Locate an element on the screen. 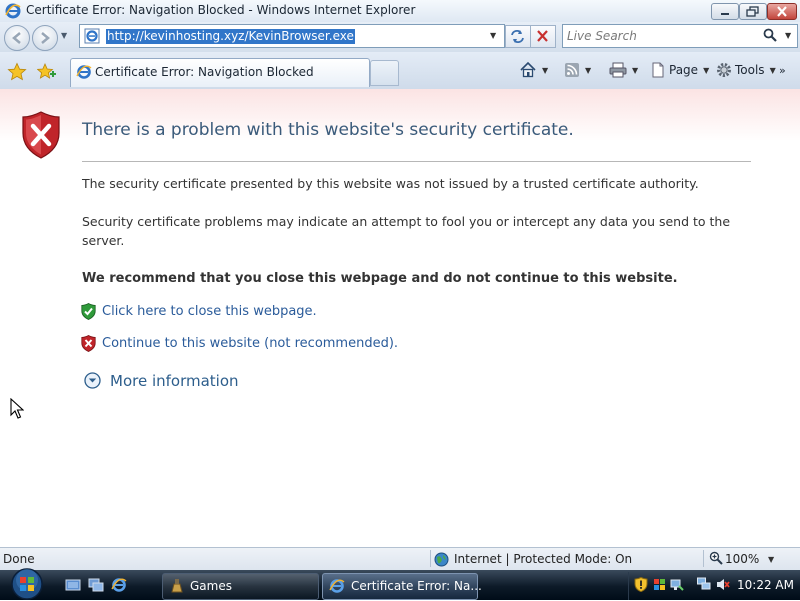 The width and height of the screenshot is (800, 601). forward-arrow-icon is located at coordinates (45, 38).